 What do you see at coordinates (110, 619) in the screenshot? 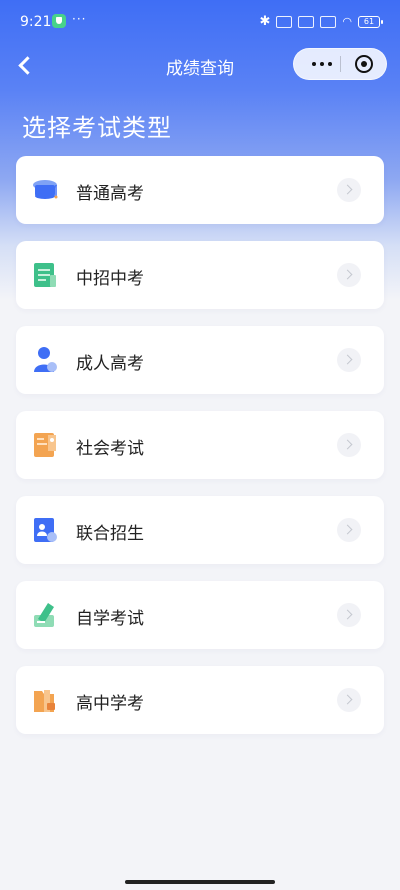
I see `exam-item-label: 自学考试` at bounding box center [110, 619].